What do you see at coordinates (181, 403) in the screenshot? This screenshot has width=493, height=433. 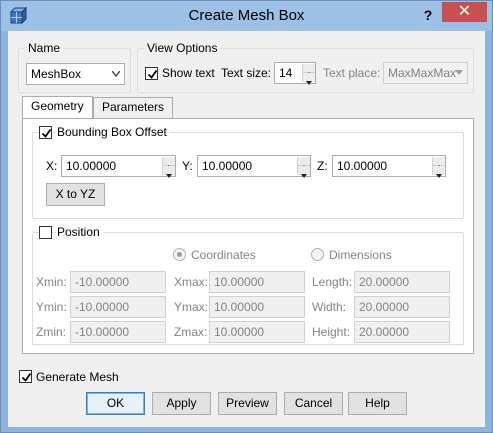 I see `apply-button: Apply` at bounding box center [181, 403].